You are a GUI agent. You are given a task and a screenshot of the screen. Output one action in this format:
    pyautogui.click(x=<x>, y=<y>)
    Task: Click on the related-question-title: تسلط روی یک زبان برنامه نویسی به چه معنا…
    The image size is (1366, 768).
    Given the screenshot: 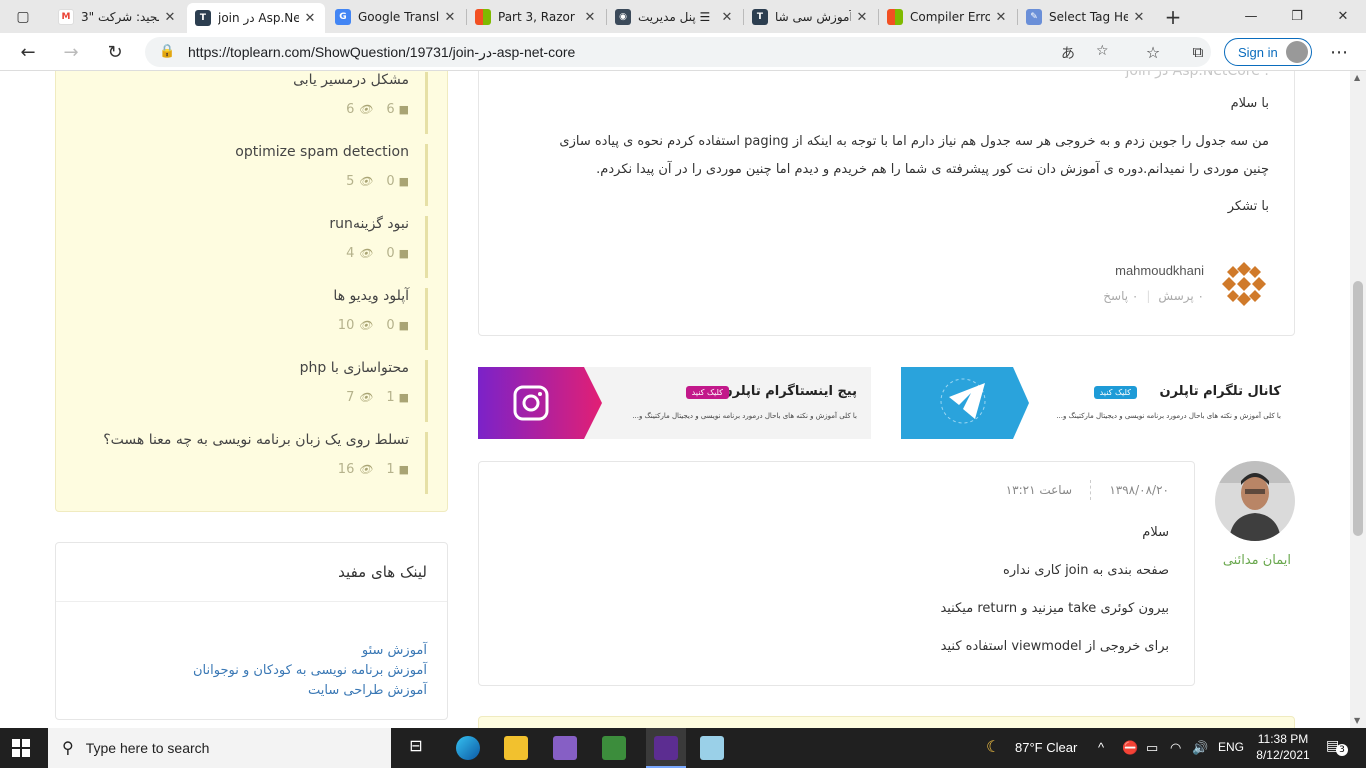 What is the action you would take?
    pyautogui.click(x=256, y=440)
    